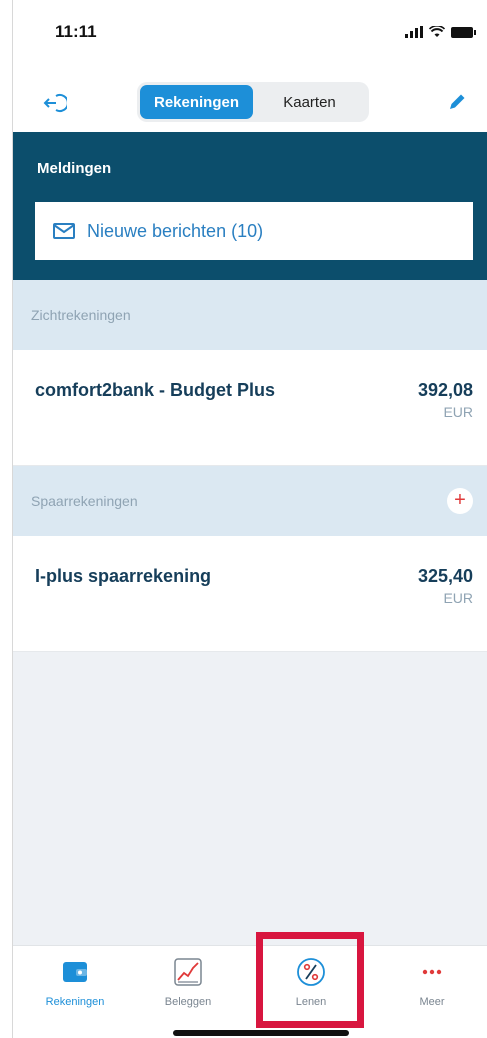 The image size is (487, 1038). What do you see at coordinates (188, 1002) in the screenshot?
I see `tab-label: Beleggen` at bounding box center [188, 1002].